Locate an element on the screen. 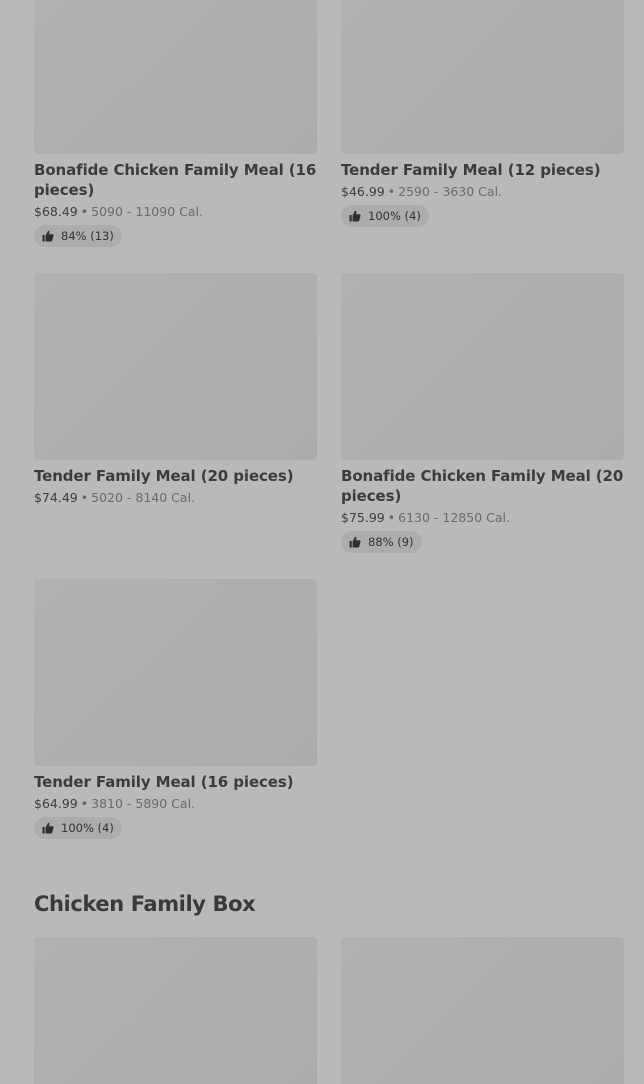 The image size is (644, 1084). item-price: $68.49 is located at coordinates (56, 211).